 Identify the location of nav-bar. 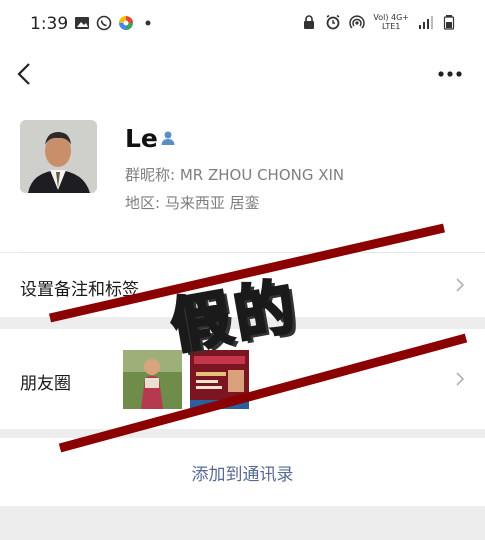
(242, 74).